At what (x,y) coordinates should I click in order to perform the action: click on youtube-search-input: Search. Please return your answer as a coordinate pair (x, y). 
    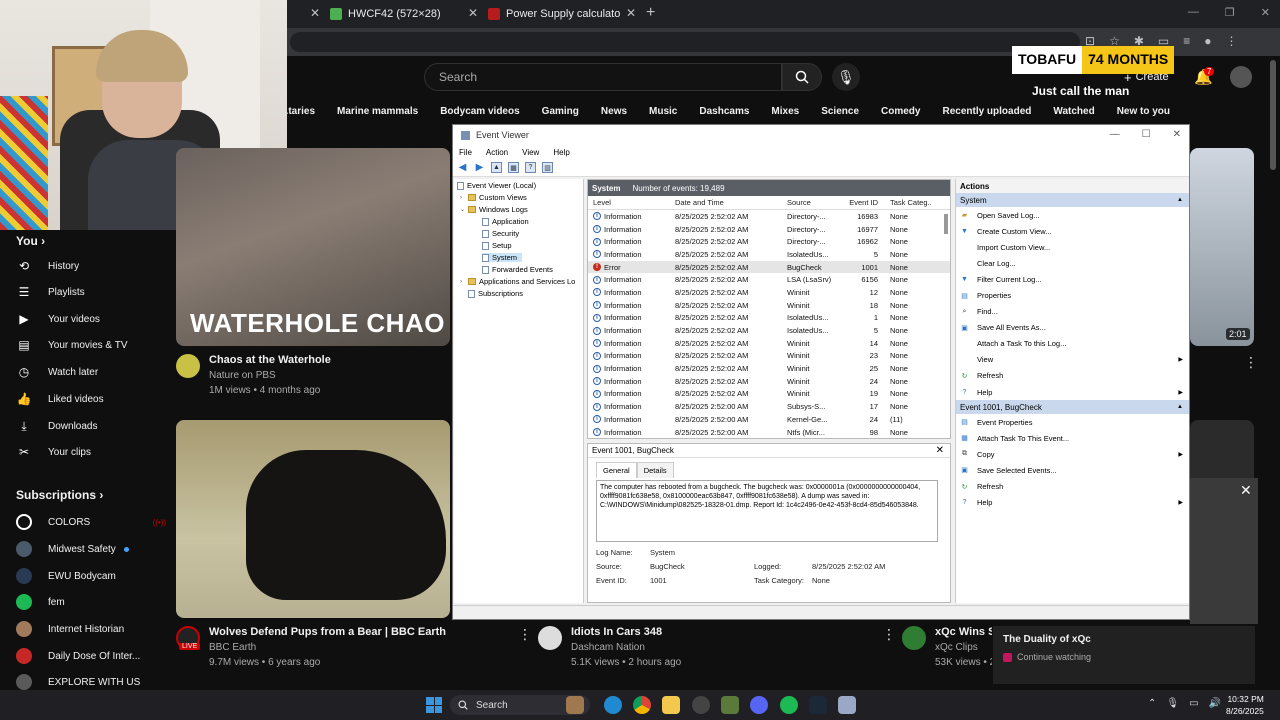
    Looking at the image, I should click on (603, 77).